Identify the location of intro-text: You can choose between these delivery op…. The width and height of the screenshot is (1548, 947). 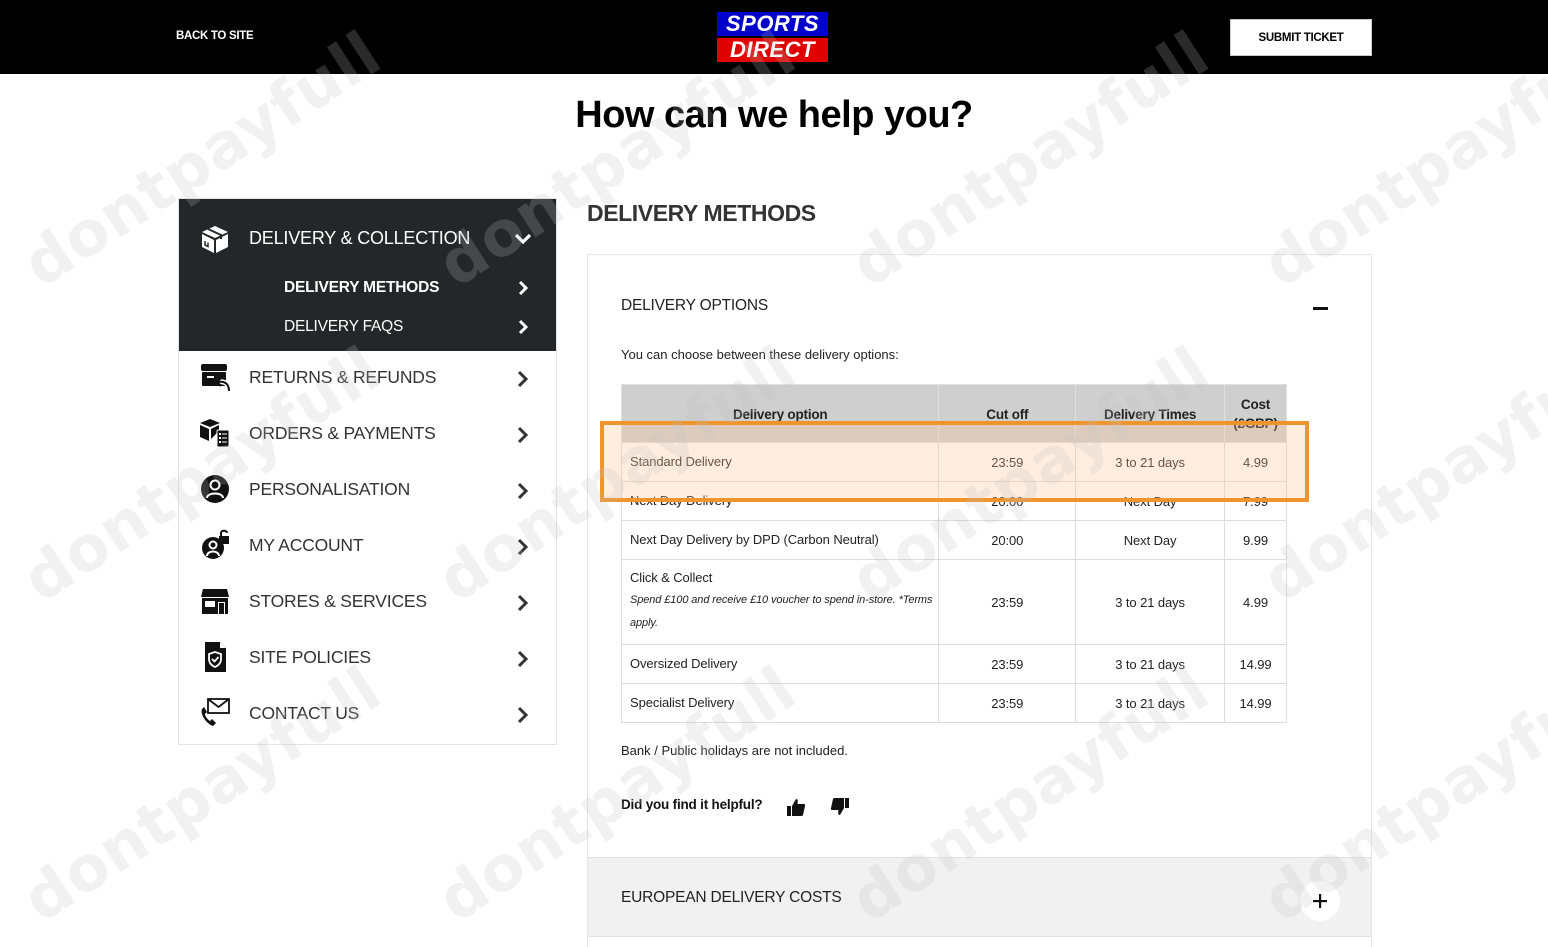
(760, 354).